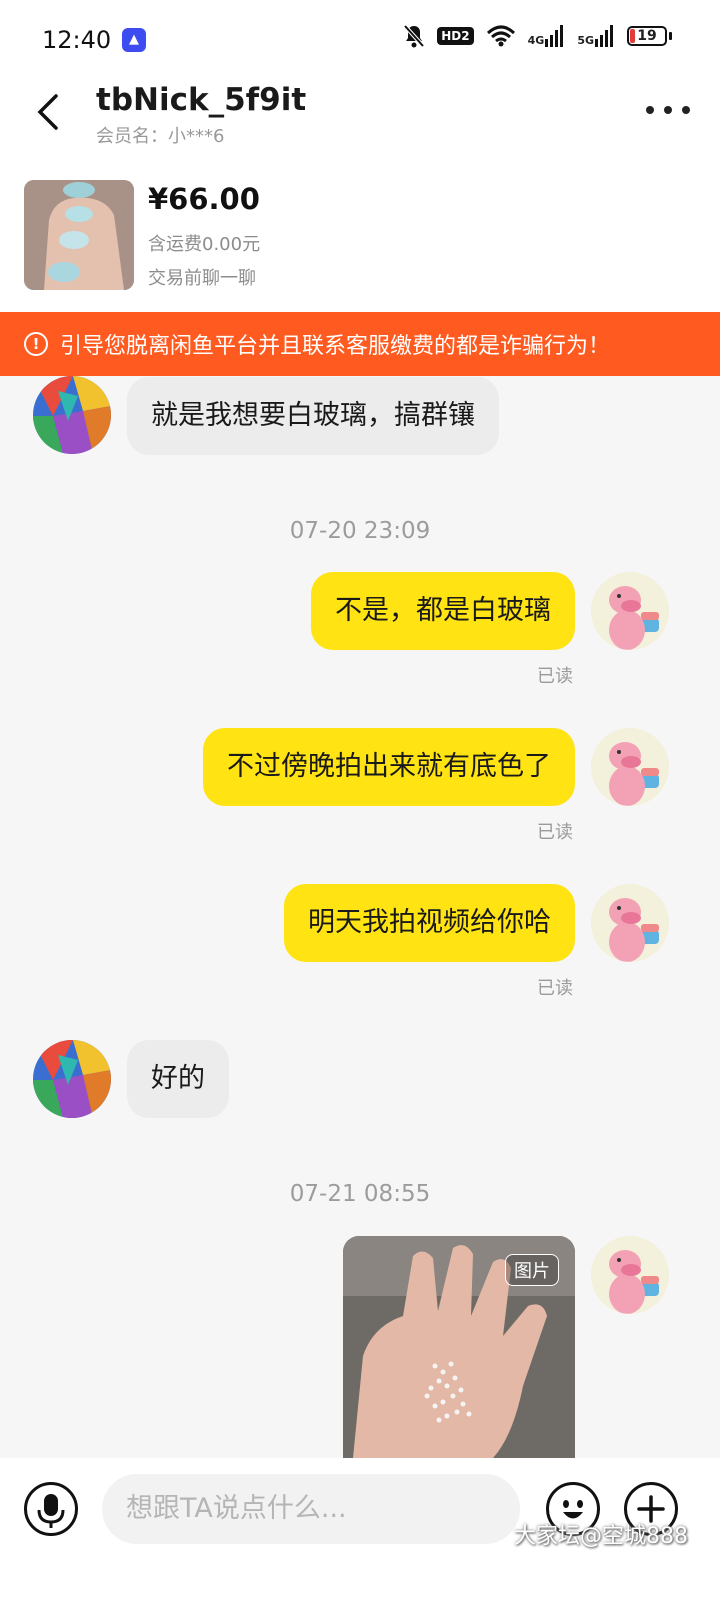 This screenshot has height=1608, width=720. What do you see at coordinates (178, 1079) in the screenshot?
I see `message-bubble-left: 好的` at bounding box center [178, 1079].